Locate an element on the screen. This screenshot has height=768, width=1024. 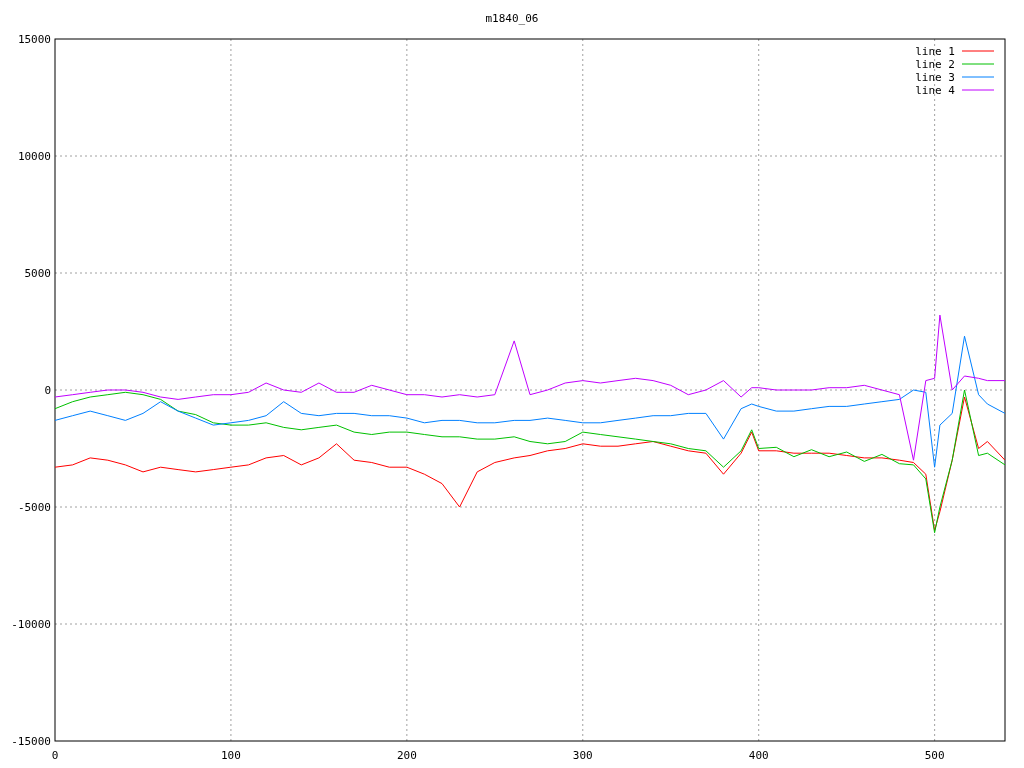
y-tick-label: 0 is located at coordinates (47, 390).